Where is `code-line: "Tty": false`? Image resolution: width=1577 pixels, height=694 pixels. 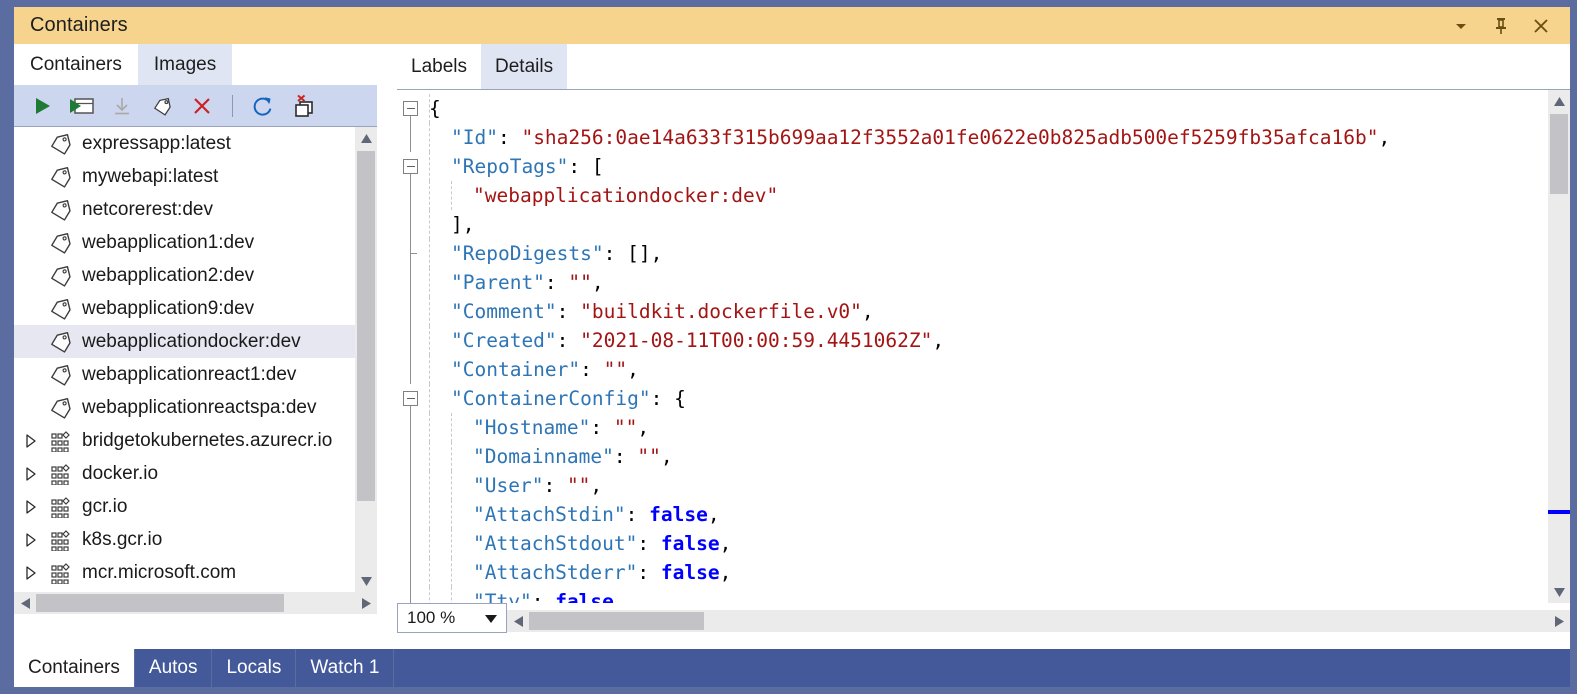
code-line: "Tty": false is located at coordinates (893, 595).